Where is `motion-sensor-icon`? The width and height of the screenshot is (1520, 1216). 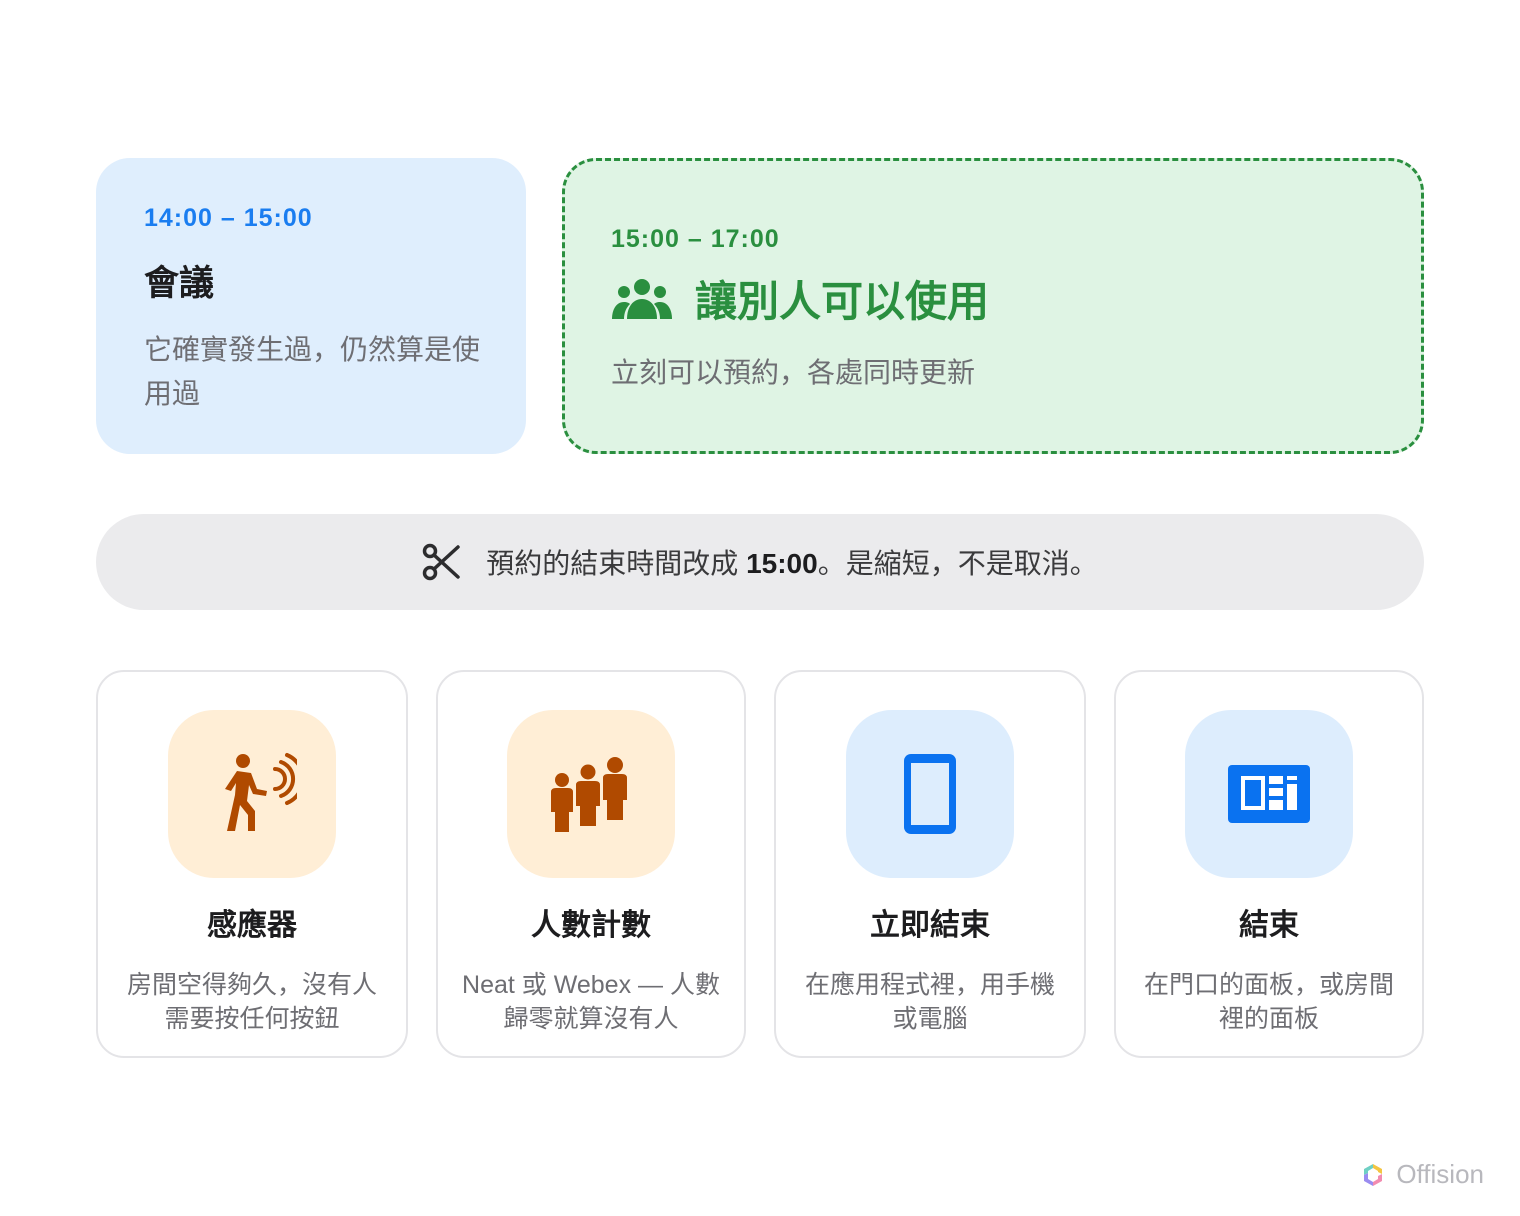 motion-sensor-icon is located at coordinates (261, 792).